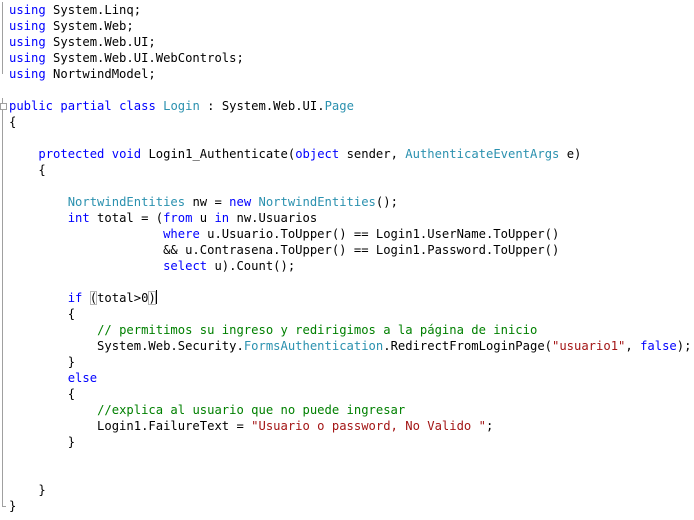 This screenshot has height=520, width=694. Describe the element at coordinates (347, 58) in the screenshot. I see `code-line: using System.Web.UI.WebControls;` at that location.